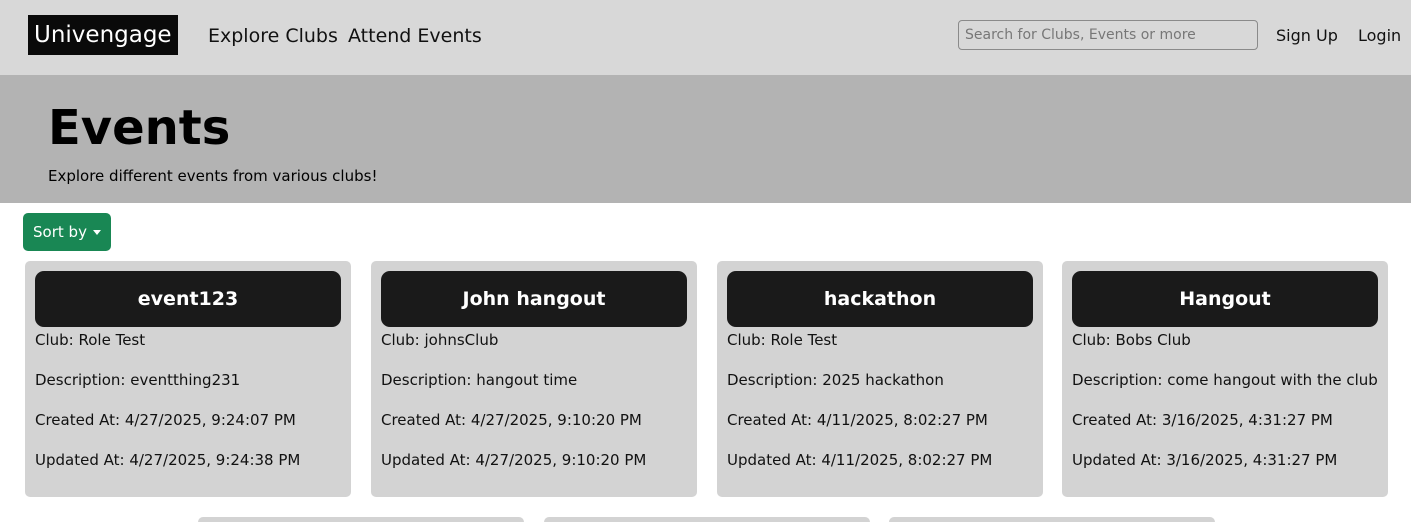 The height and width of the screenshot is (522, 1411). Describe the element at coordinates (1108, 35) in the screenshot. I see `search-input` at that location.